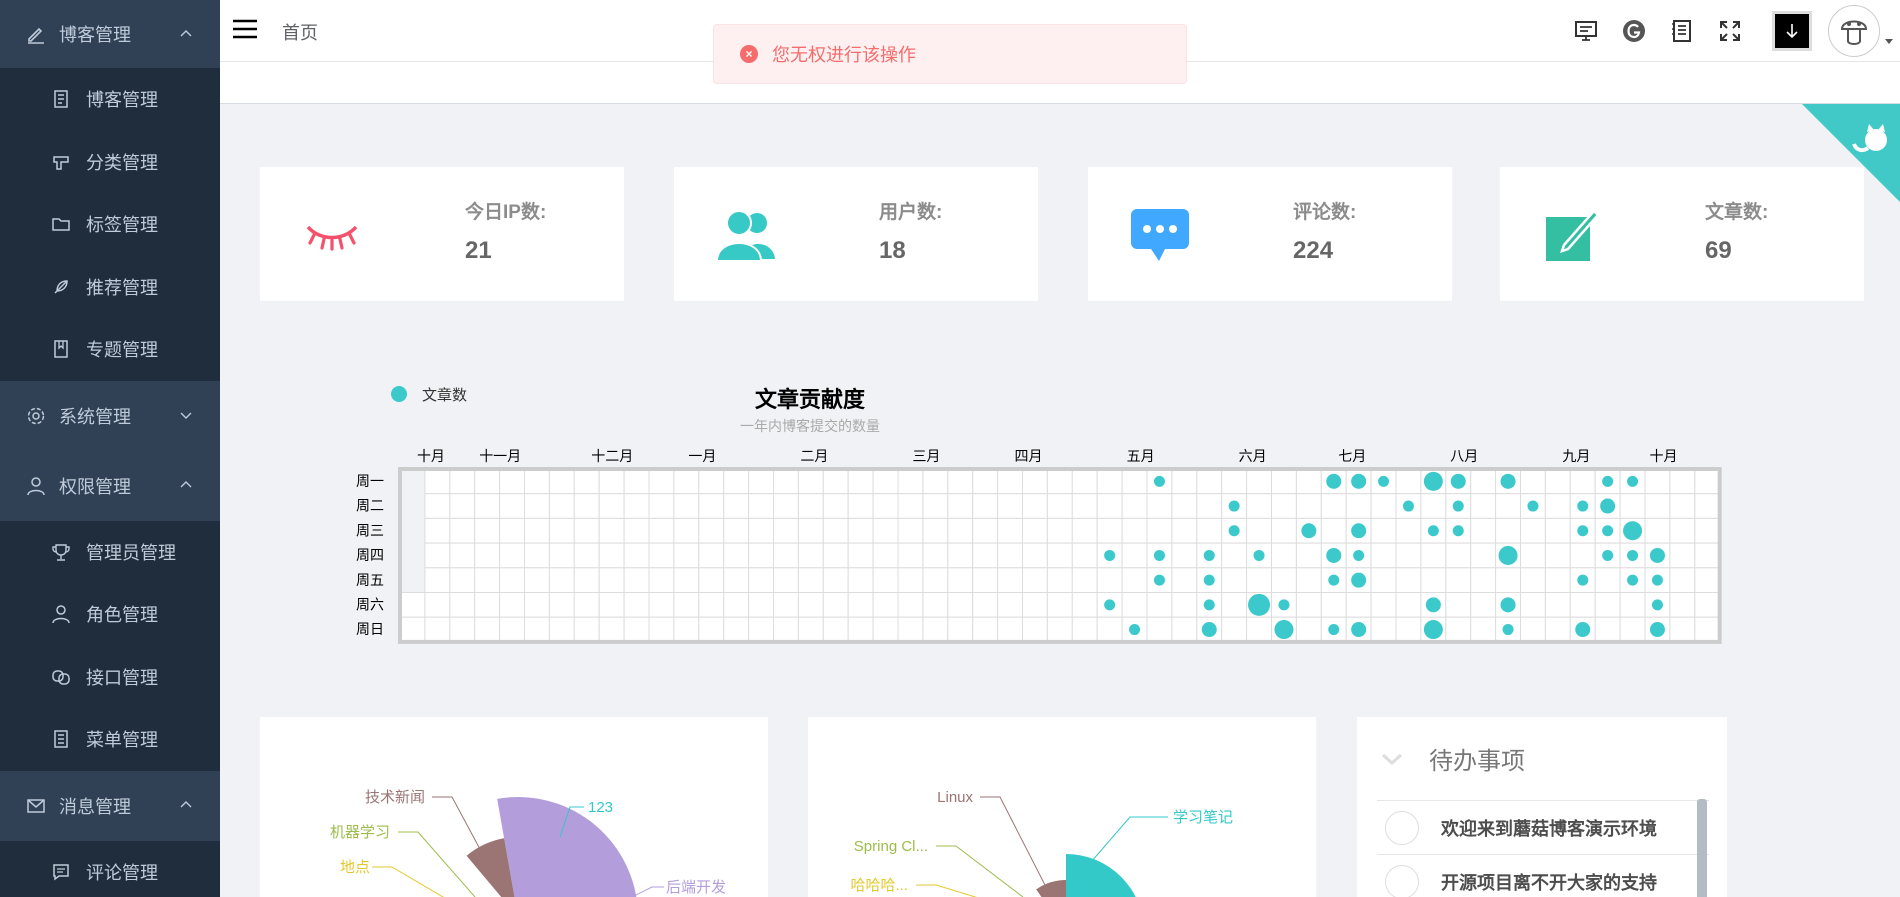 Image resolution: width=1900 pixels, height=897 pixels. I want to click on message-icon, so click(1160, 235).